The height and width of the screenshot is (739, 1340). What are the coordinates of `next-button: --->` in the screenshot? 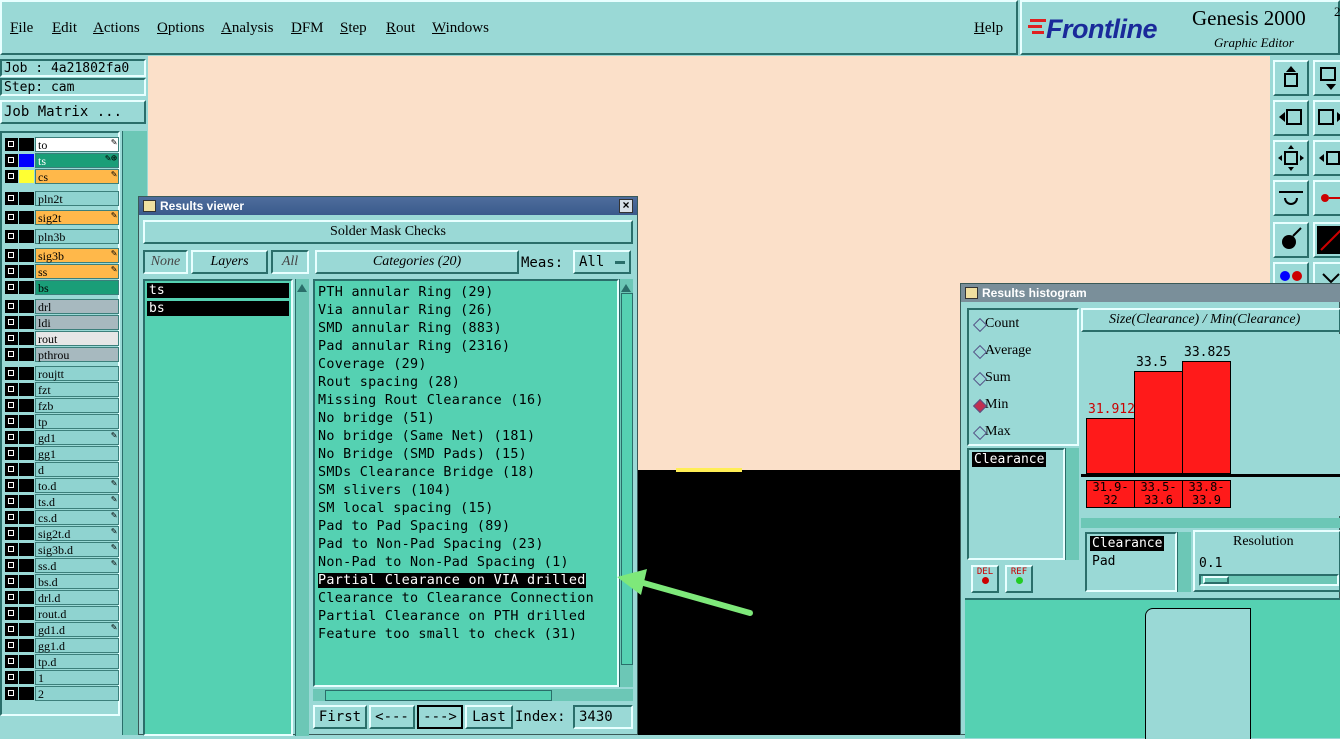 It's located at (440, 717).